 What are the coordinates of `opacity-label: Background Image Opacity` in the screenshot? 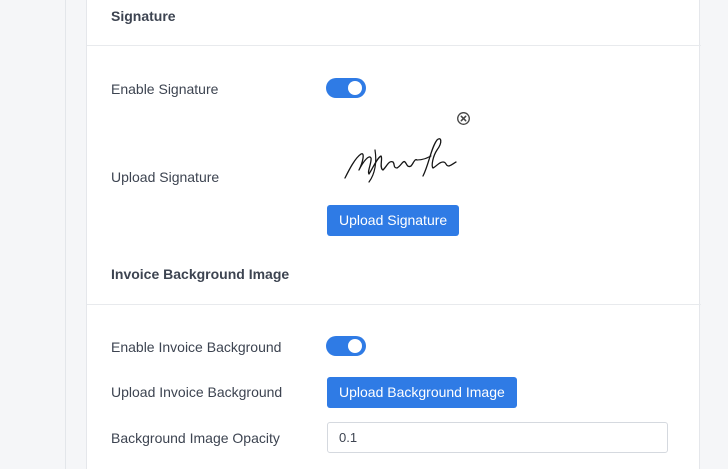 It's located at (195, 438).